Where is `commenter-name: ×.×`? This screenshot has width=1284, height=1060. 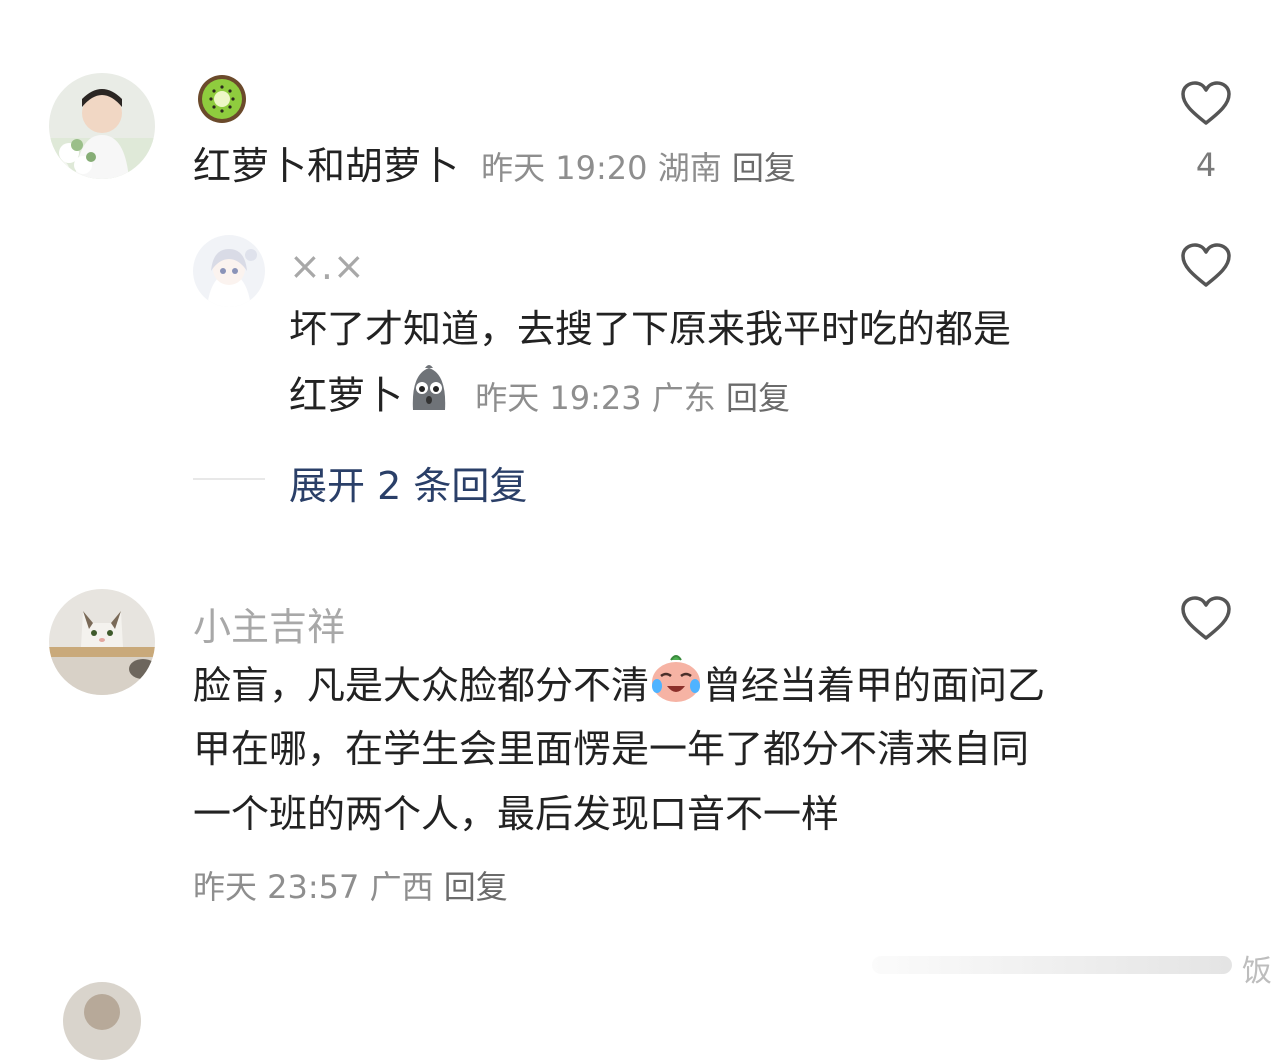
commenter-name: ×.× is located at coordinates (327, 266).